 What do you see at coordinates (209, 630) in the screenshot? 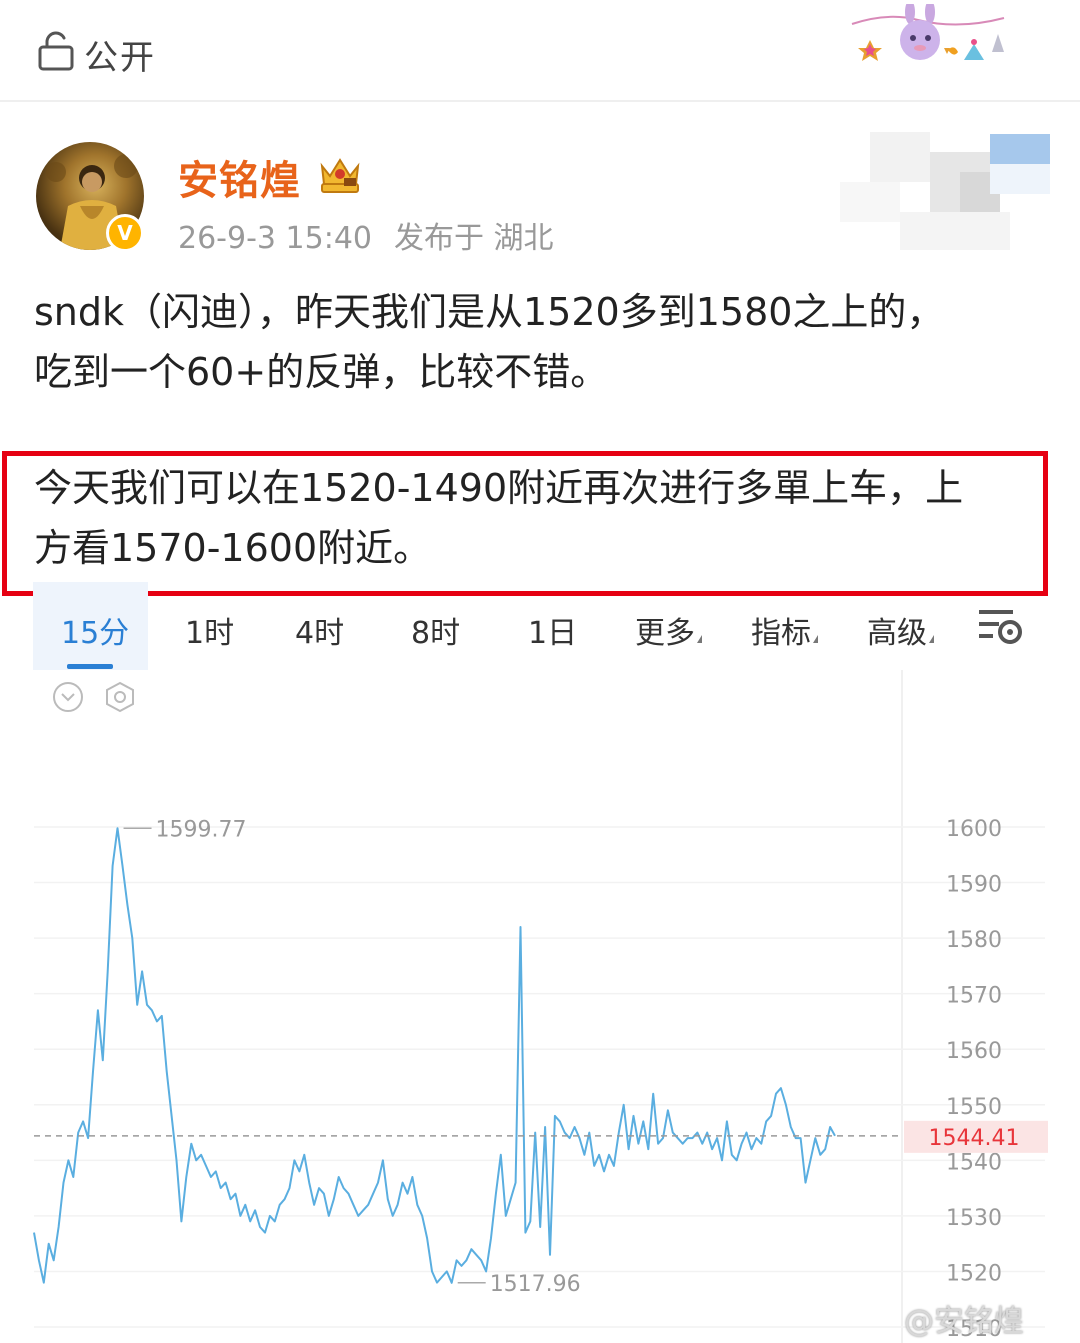
I see `tab-1h: 1时` at bounding box center [209, 630].